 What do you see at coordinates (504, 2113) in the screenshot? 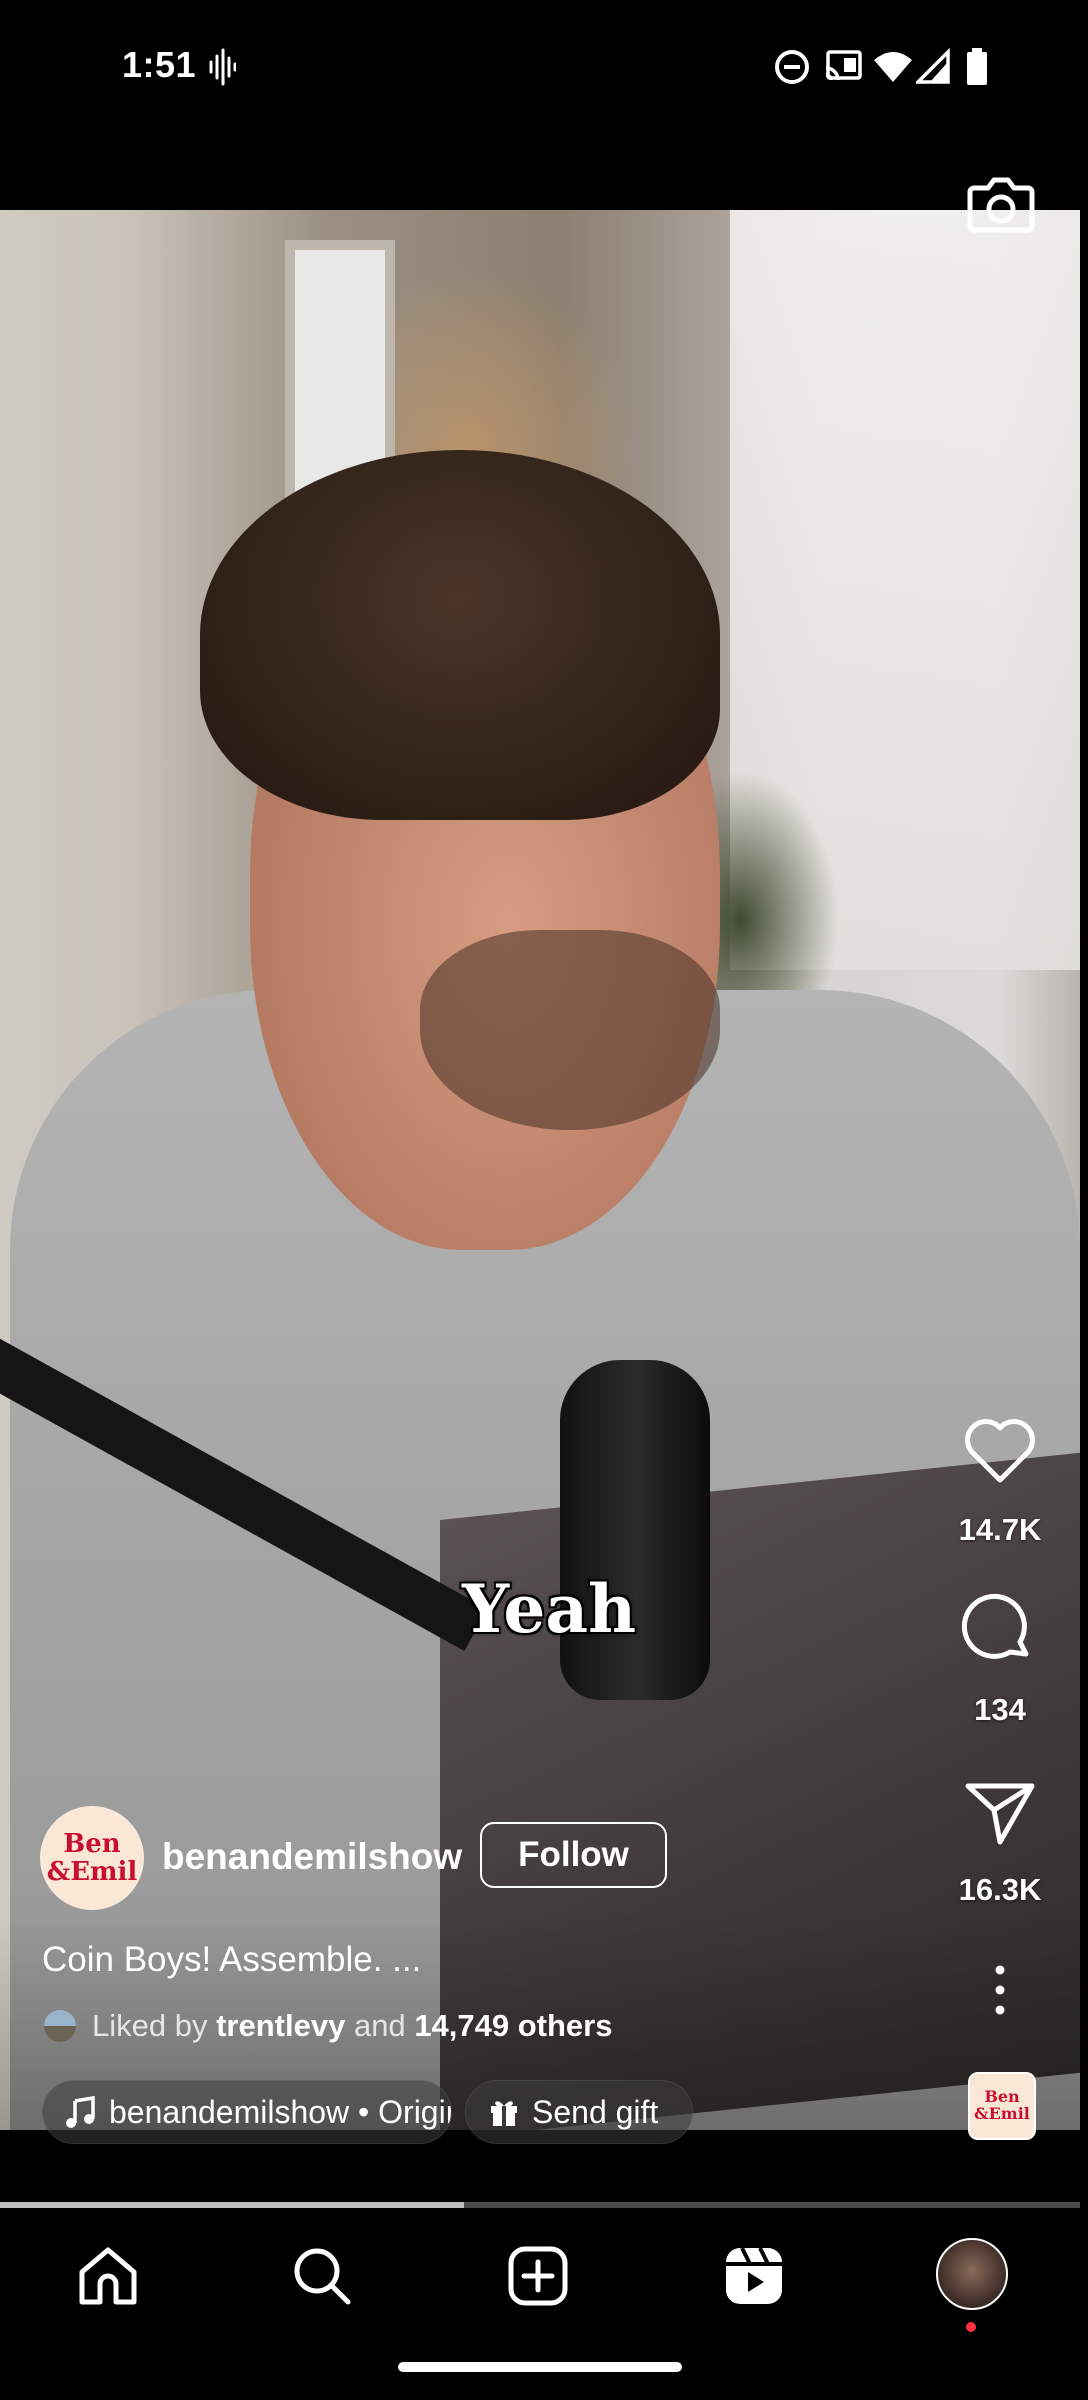
I see `gift-icon` at bounding box center [504, 2113].